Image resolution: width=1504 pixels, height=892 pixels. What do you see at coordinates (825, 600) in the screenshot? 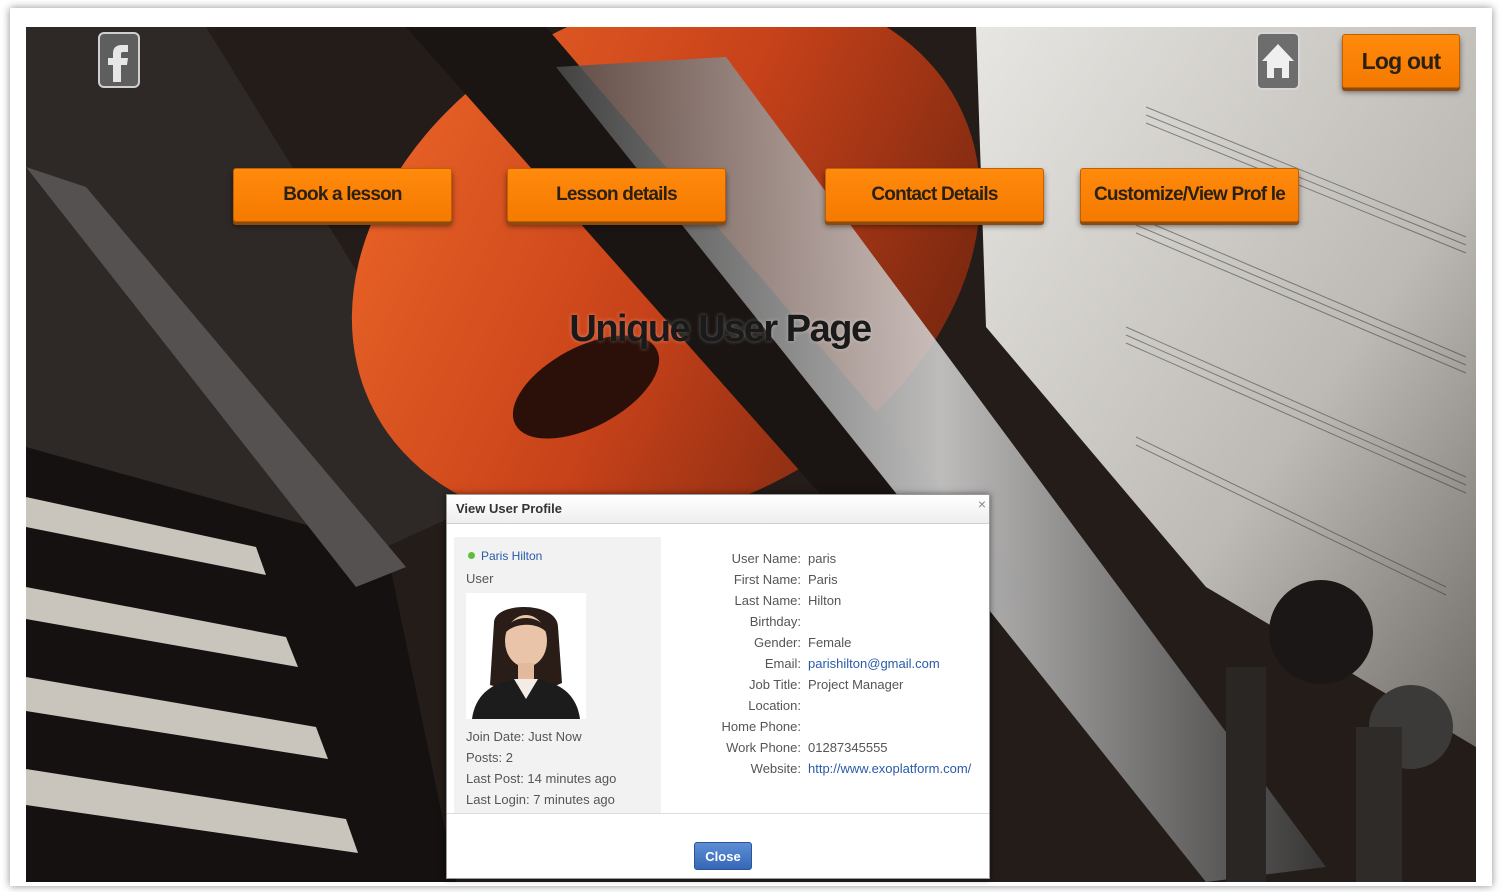
I see `last-name-value: Hilton` at bounding box center [825, 600].